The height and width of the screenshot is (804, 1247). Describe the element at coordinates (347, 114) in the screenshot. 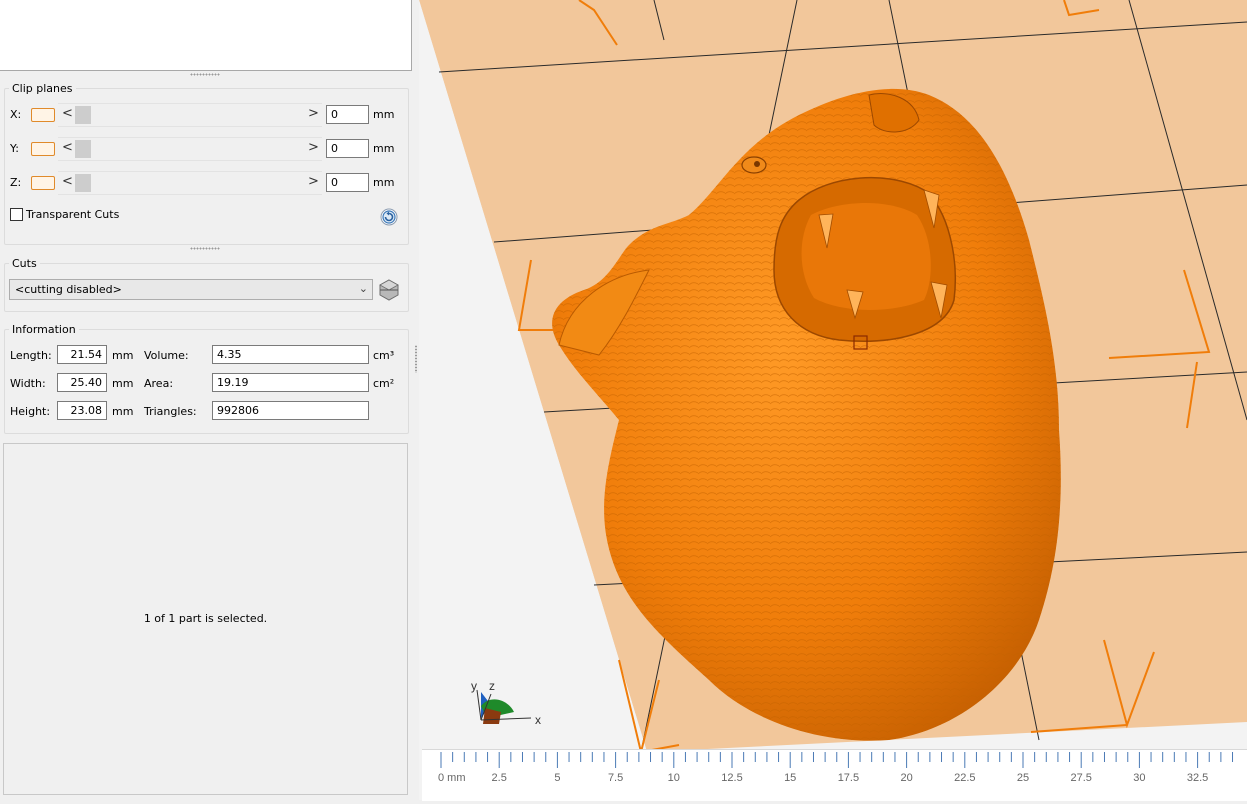

I see `clip-x-input: 0` at that location.